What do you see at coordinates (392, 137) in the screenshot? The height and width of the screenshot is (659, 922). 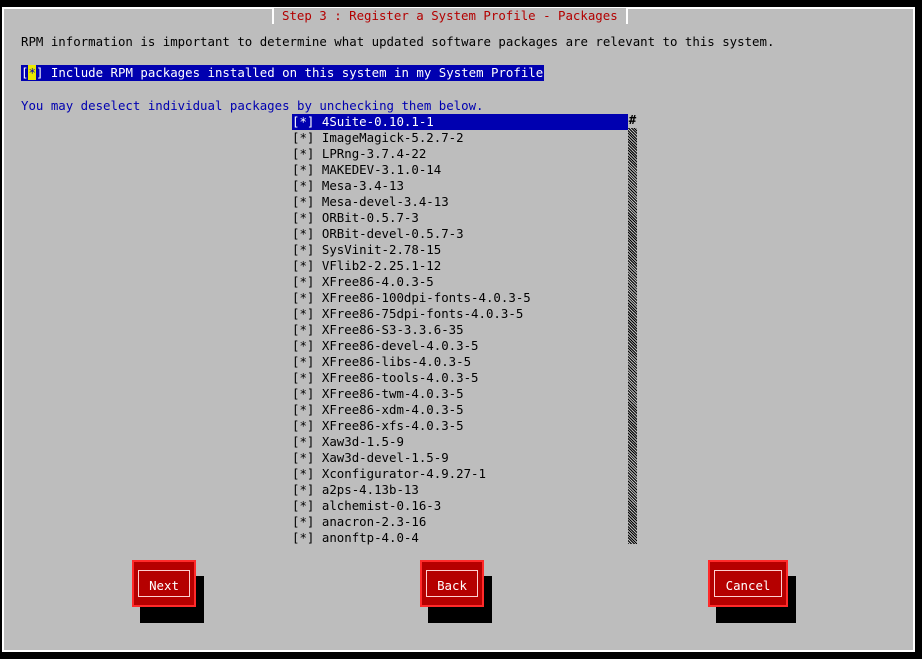 I see `package-name: ImageMagick-5.2.7-2` at bounding box center [392, 137].